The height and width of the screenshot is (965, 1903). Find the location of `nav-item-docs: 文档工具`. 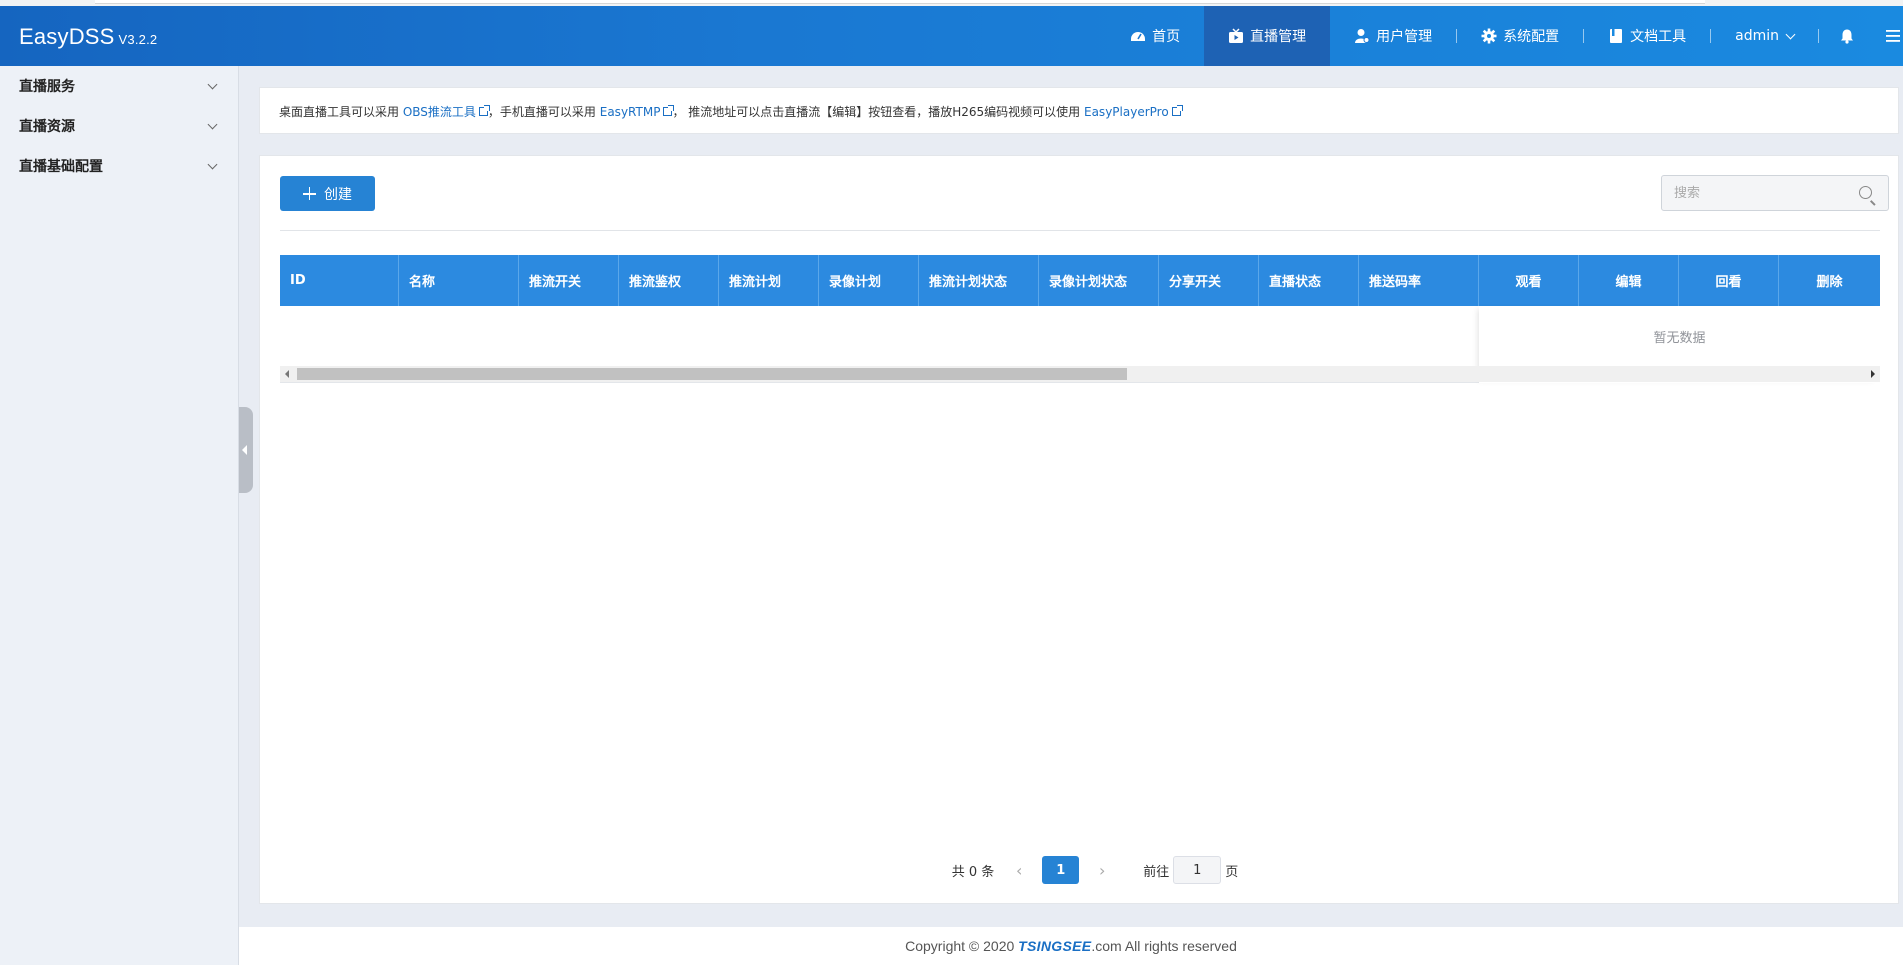

nav-item-docs: 文档工具 is located at coordinates (1647, 36).